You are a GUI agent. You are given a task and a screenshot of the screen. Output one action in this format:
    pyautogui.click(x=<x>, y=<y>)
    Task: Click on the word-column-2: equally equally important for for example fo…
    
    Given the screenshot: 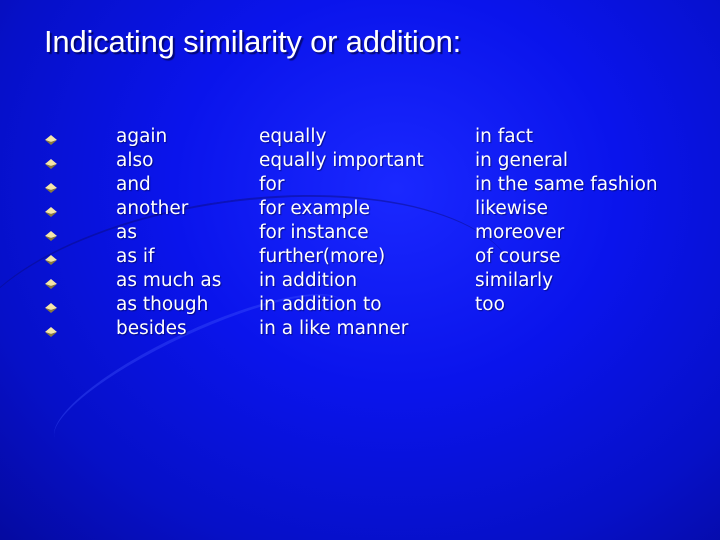 What is the action you would take?
    pyautogui.click(x=341, y=233)
    